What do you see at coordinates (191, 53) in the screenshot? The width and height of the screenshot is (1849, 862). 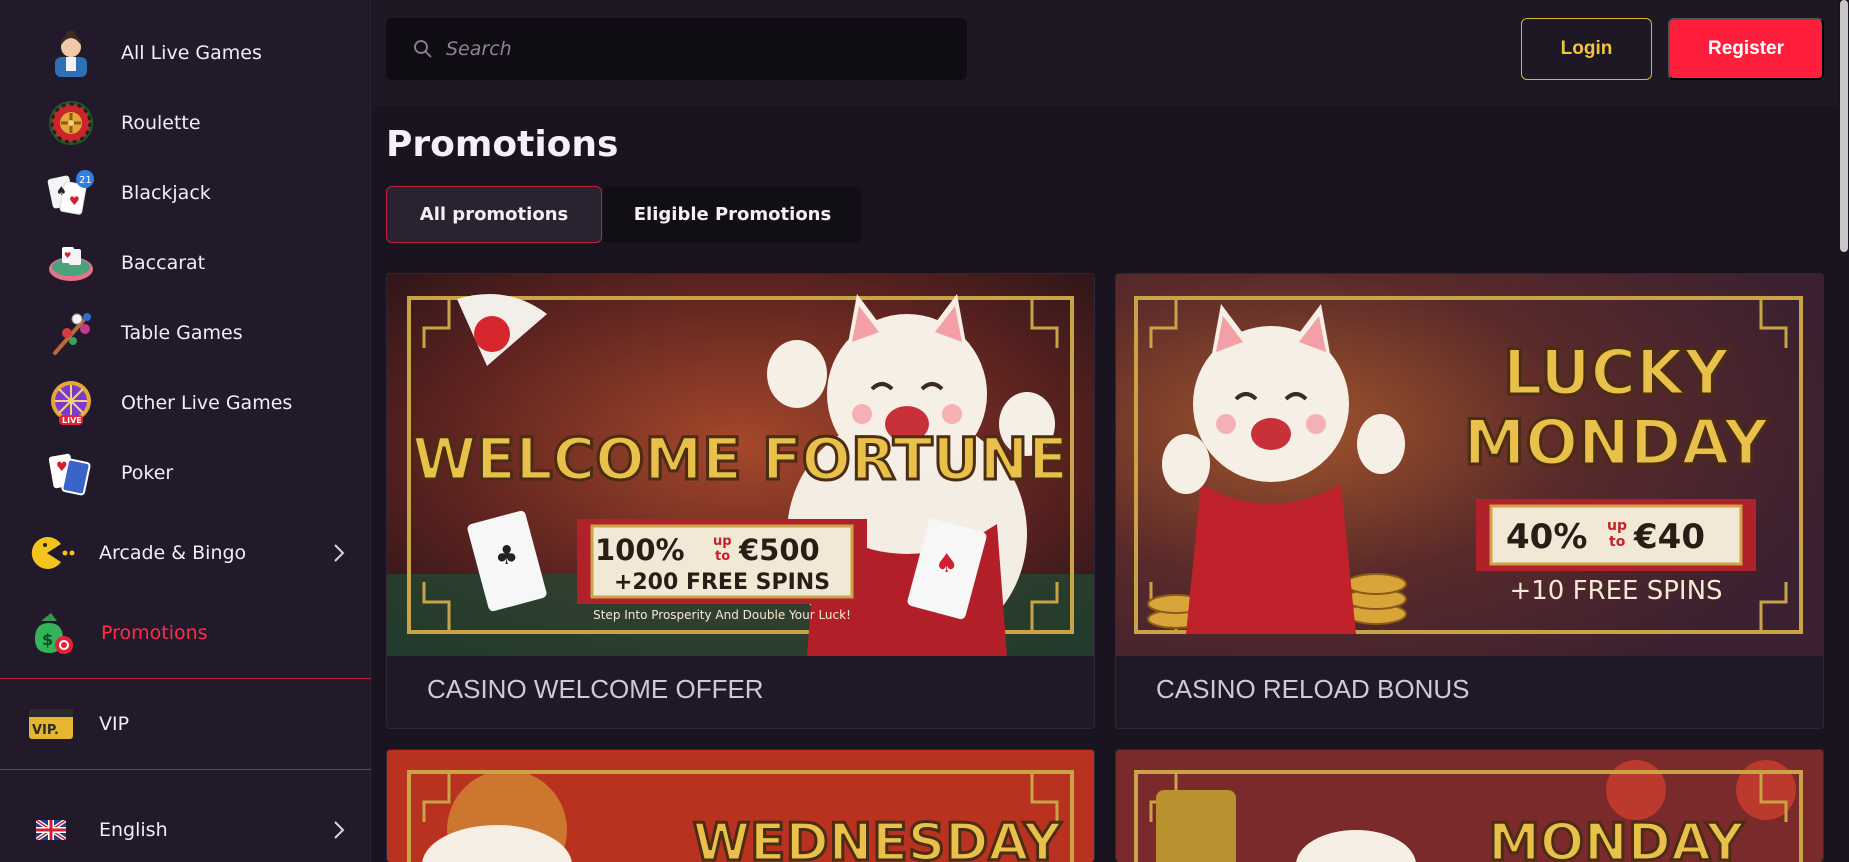 I see `sidebar-item-label: All Live Games` at bounding box center [191, 53].